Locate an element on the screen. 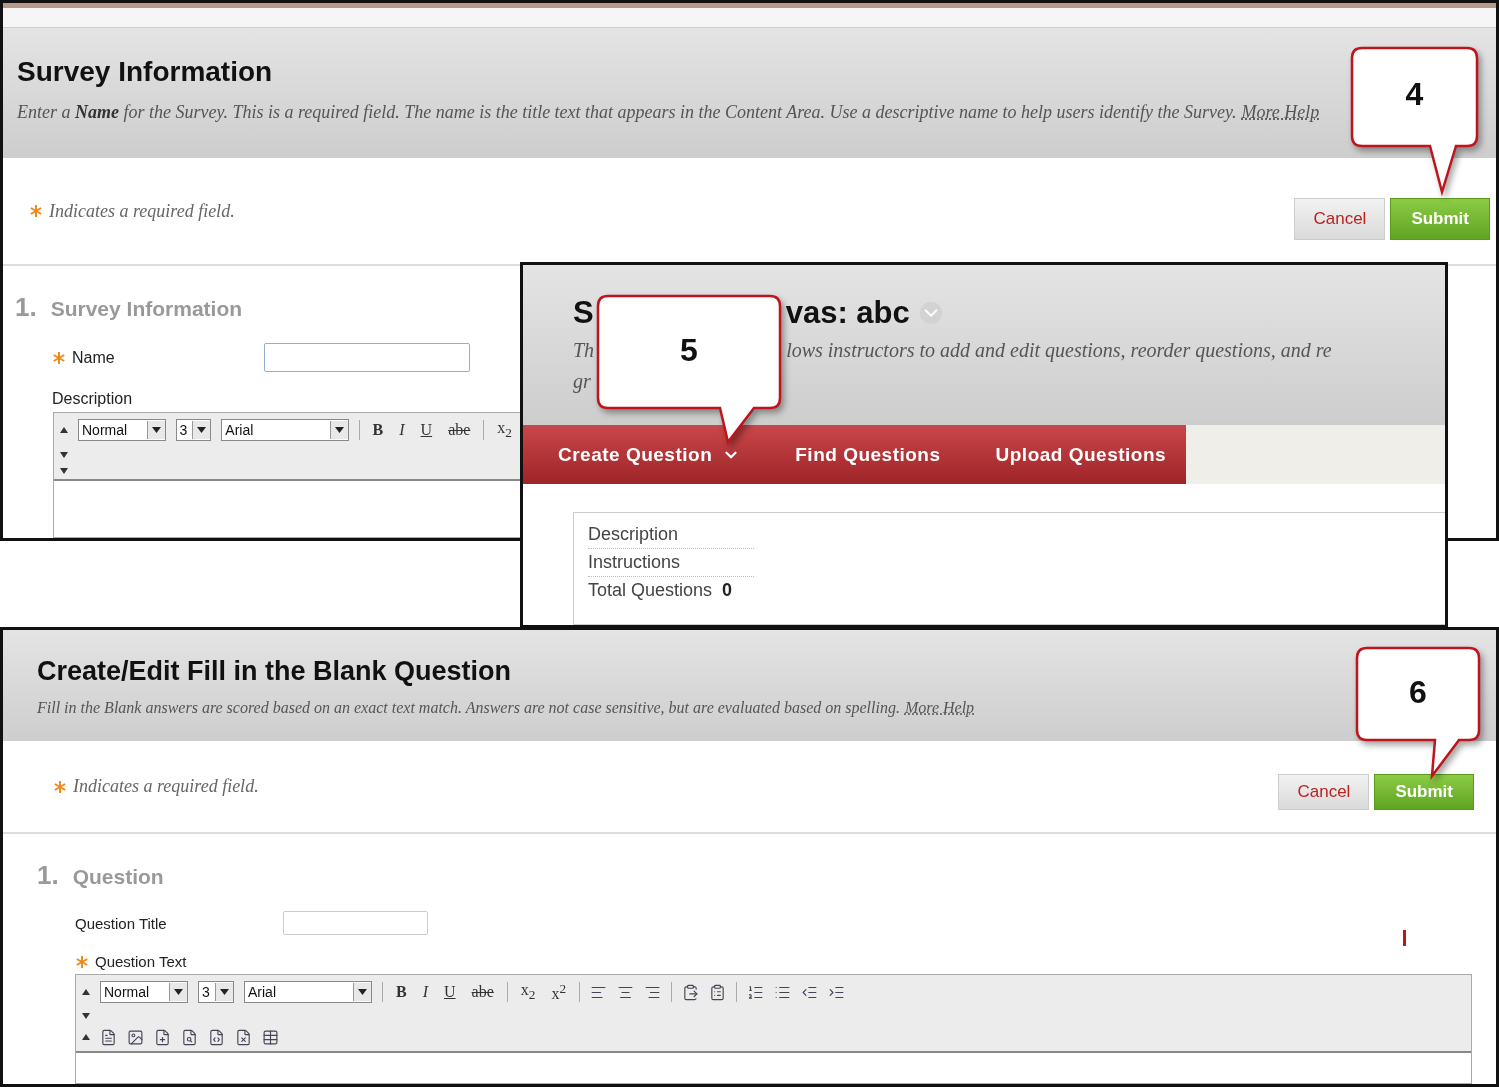  info-label: Total Questions is located at coordinates (650, 590).